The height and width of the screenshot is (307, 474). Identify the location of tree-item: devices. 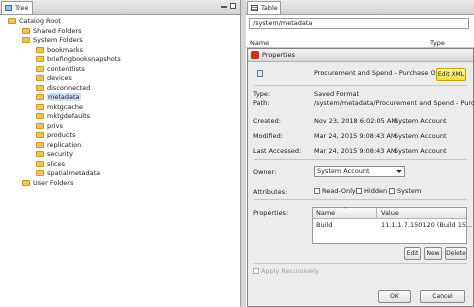
(54, 78).